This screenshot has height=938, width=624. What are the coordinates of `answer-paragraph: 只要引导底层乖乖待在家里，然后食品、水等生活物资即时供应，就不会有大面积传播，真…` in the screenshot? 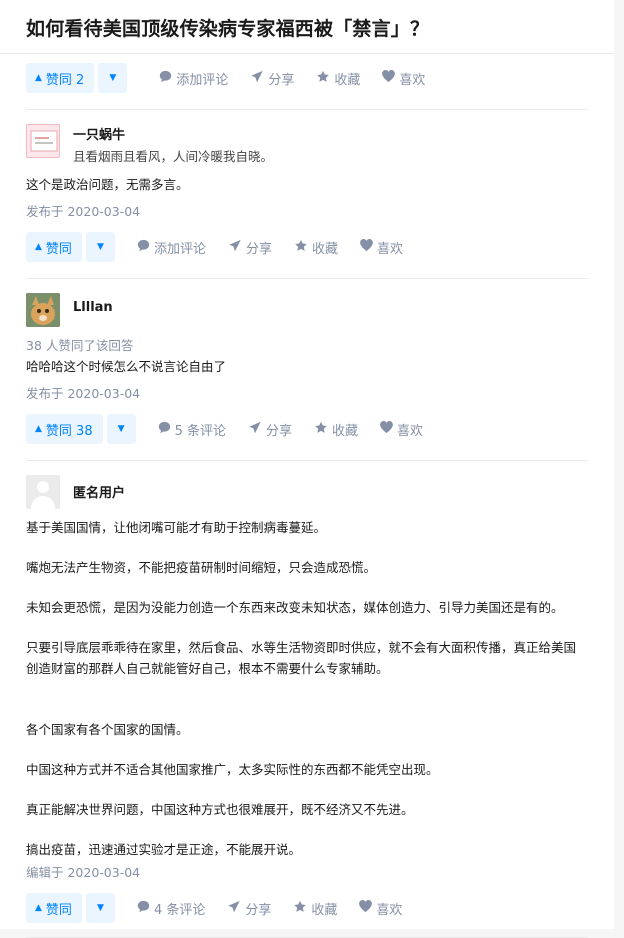 It's located at (301, 658).